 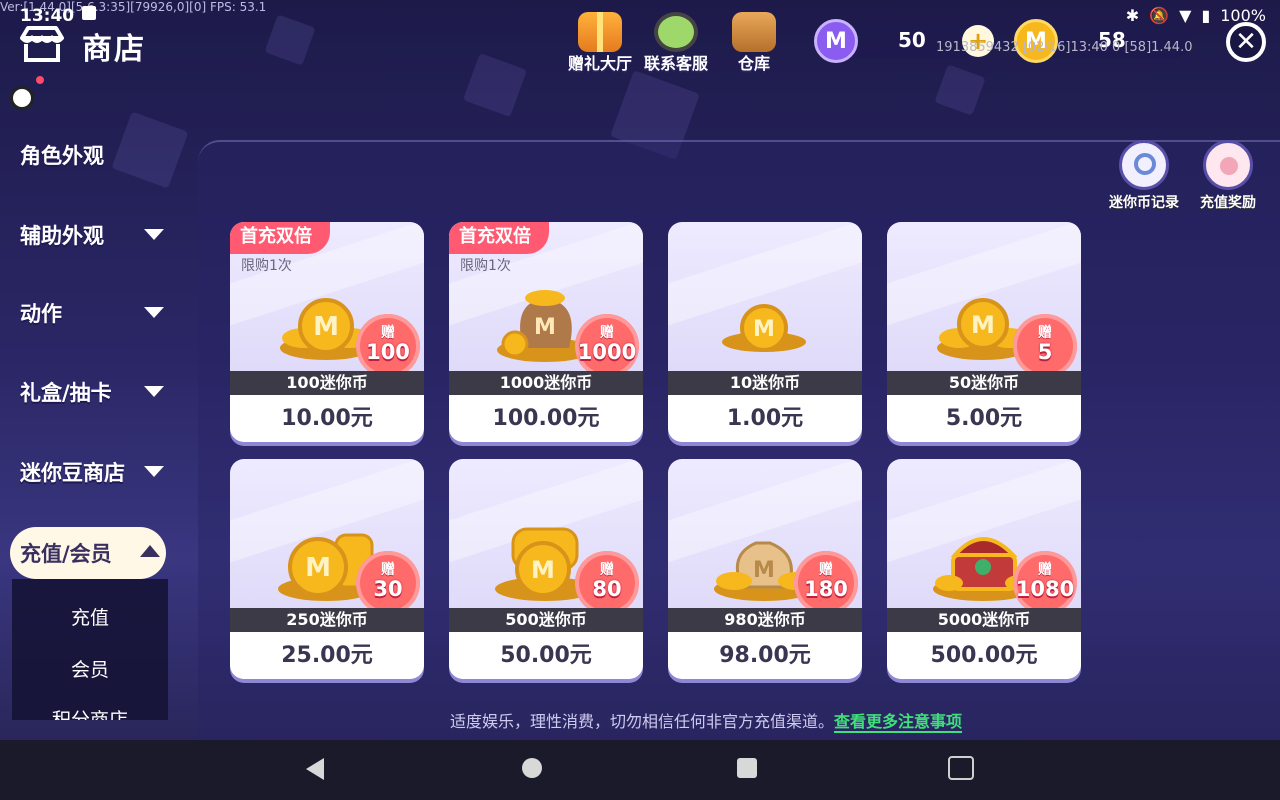 What do you see at coordinates (1064, 47) in the screenshot?
I see `footer-info: 1913859432 [02/16]13:40 0 [58]1.44.0` at bounding box center [1064, 47].